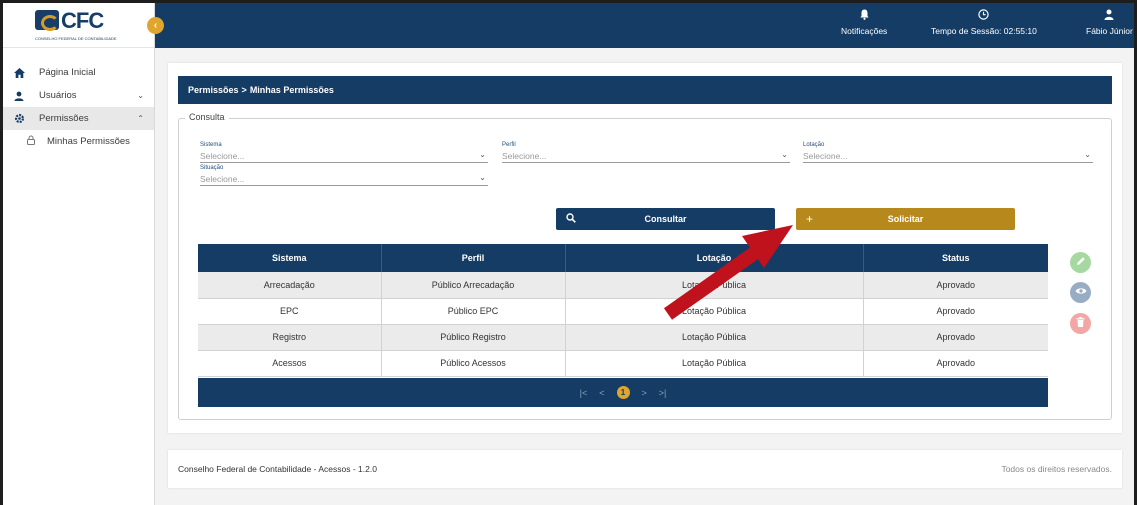 The height and width of the screenshot is (505, 1137). What do you see at coordinates (1109, 22) in the screenshot?
I see `user-menu-button: Fábio Júnior` at bounding box center [1109, 22].